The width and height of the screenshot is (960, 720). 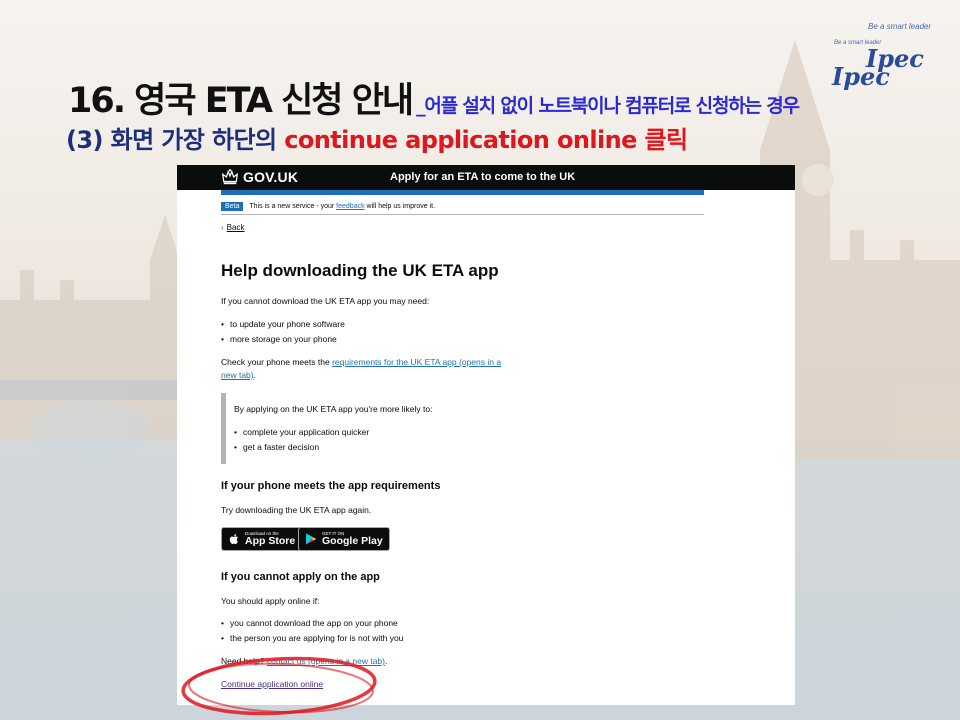 What do you see at coordinates (271, 177) in the screenshot?
I see `gov-uk-logo-text: GOV.UK` at bounding box center [271, 177].